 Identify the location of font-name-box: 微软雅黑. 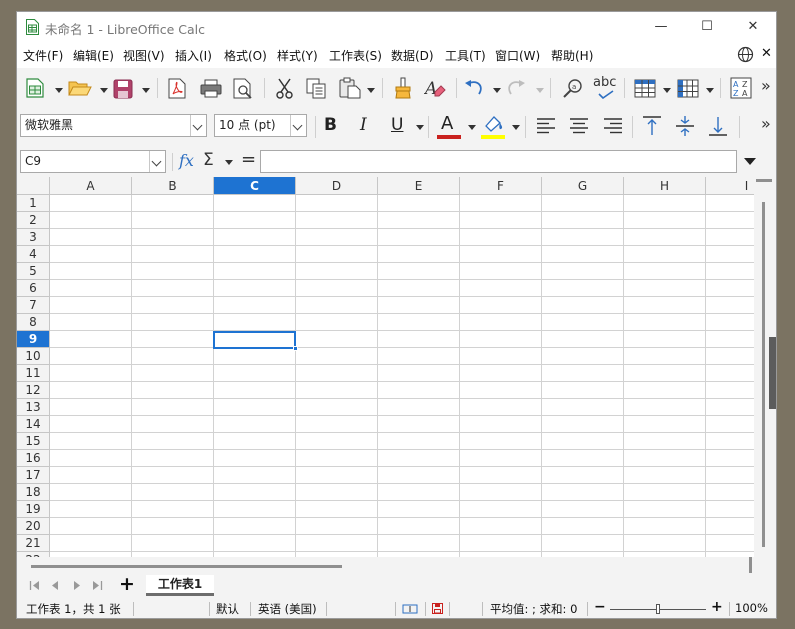
(113, 125).